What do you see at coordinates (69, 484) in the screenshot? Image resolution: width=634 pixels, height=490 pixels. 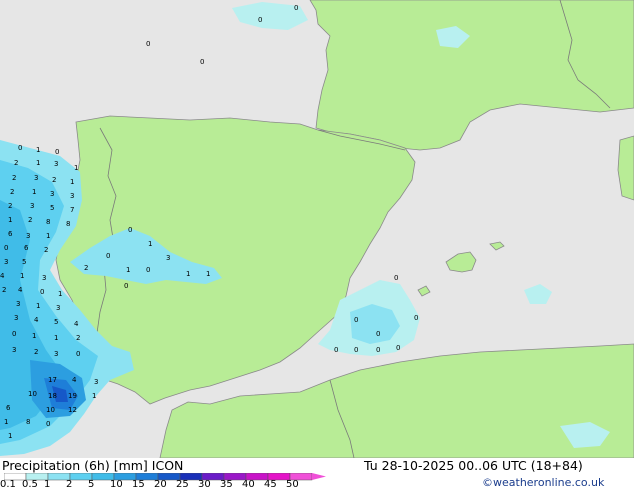 I see `legend-tick-label: 2` at bounding box center [69, 484].